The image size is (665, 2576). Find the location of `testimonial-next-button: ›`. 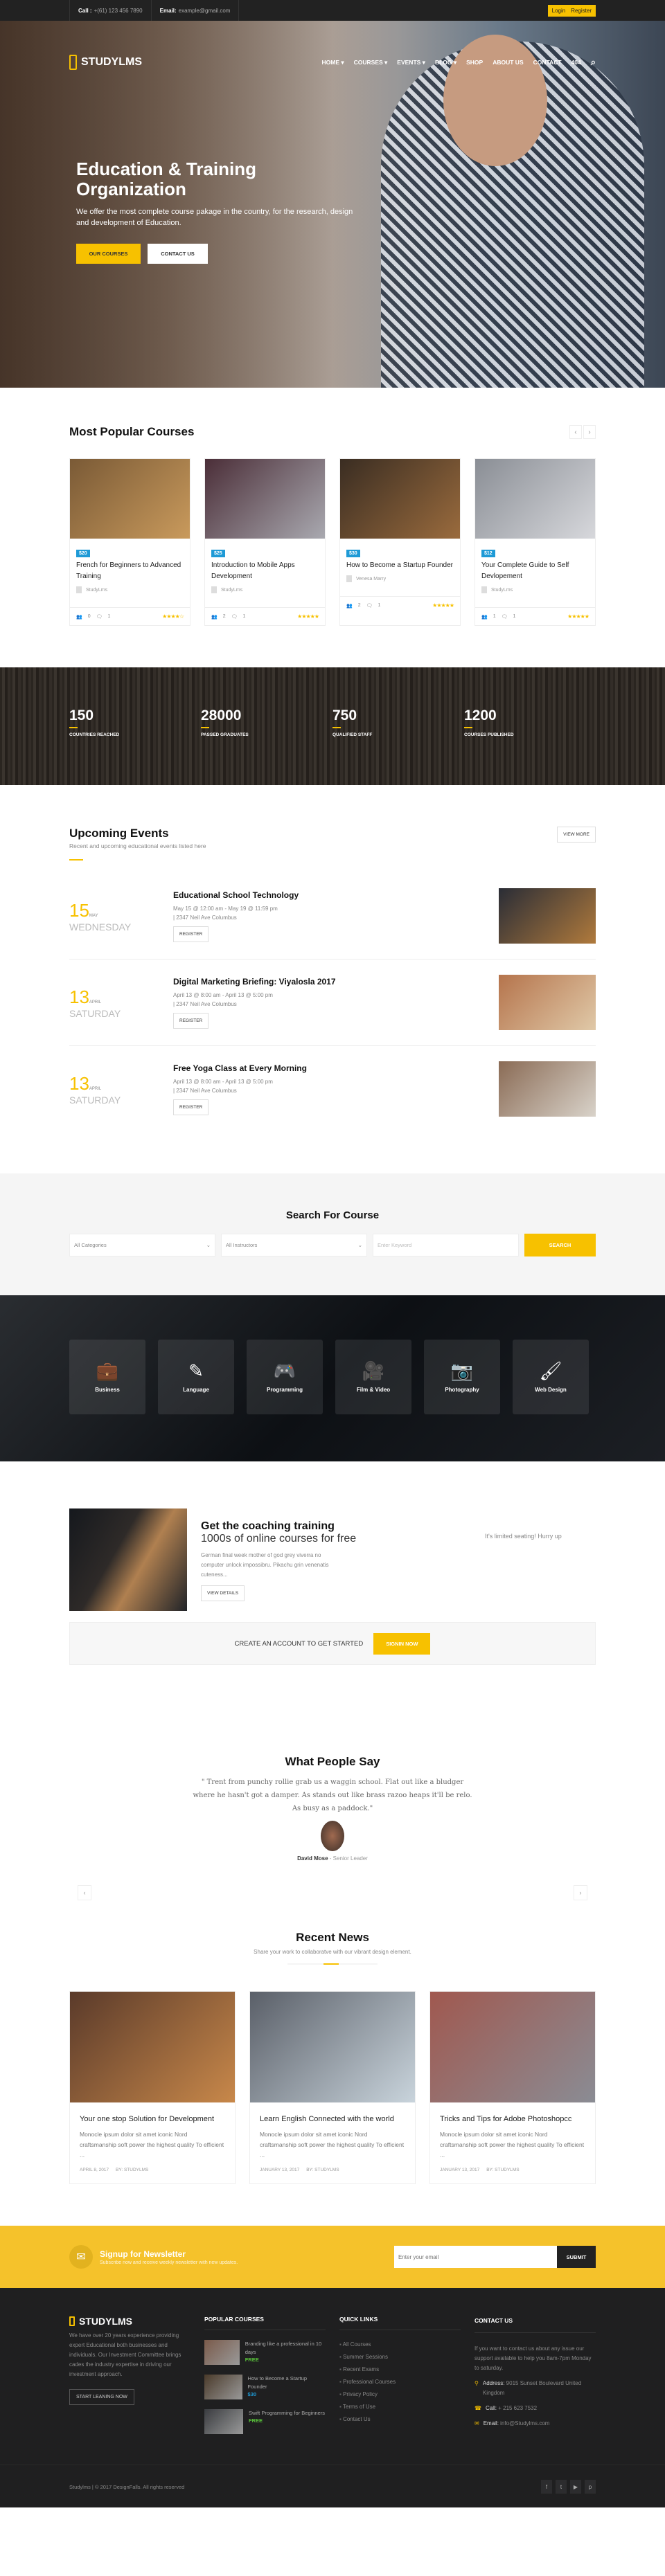

testimonial-next-button: › is located at coordinates (580, 1893).